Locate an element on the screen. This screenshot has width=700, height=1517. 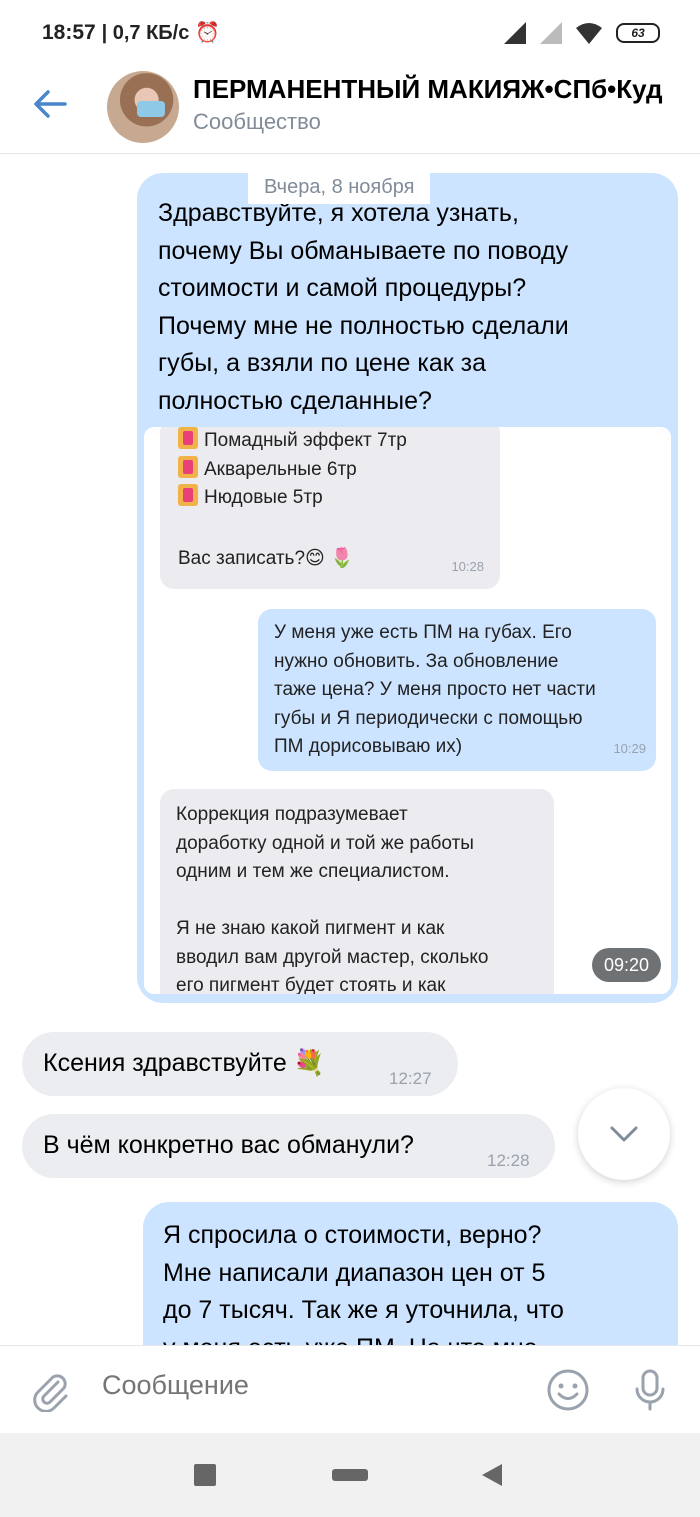
screenshot-line-text: У меня уже есть ПМ на губах. Его is located at coordinates (423, 632).